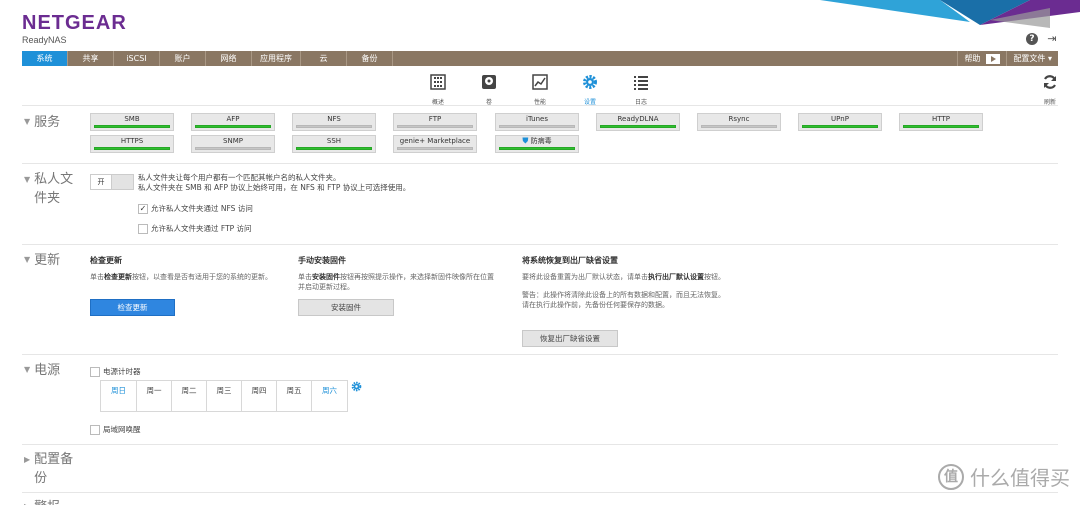  Describe the element at coordinates (154, 396) in the screenshot. I see `day-monday: 周一` at that location.